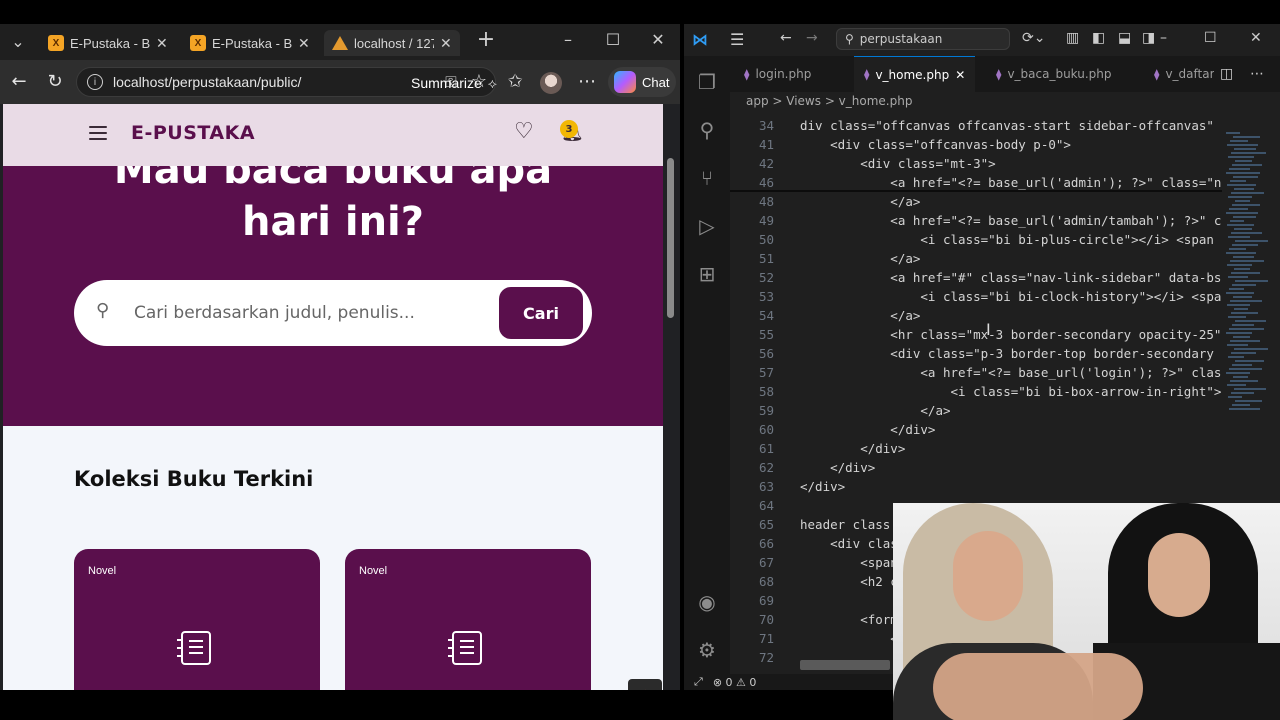 This screenshot has width=1280, height=720. Describe the element at coordinates (700, 39) in the screenshot. I see `vscode-logo-icon: ⋈` at that location.